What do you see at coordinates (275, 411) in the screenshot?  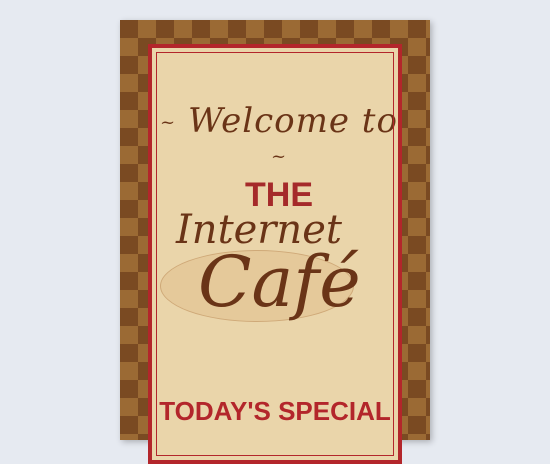 I see `todays-special-text: TODAY'S SPECIAL` at bounding box center [275, 411].